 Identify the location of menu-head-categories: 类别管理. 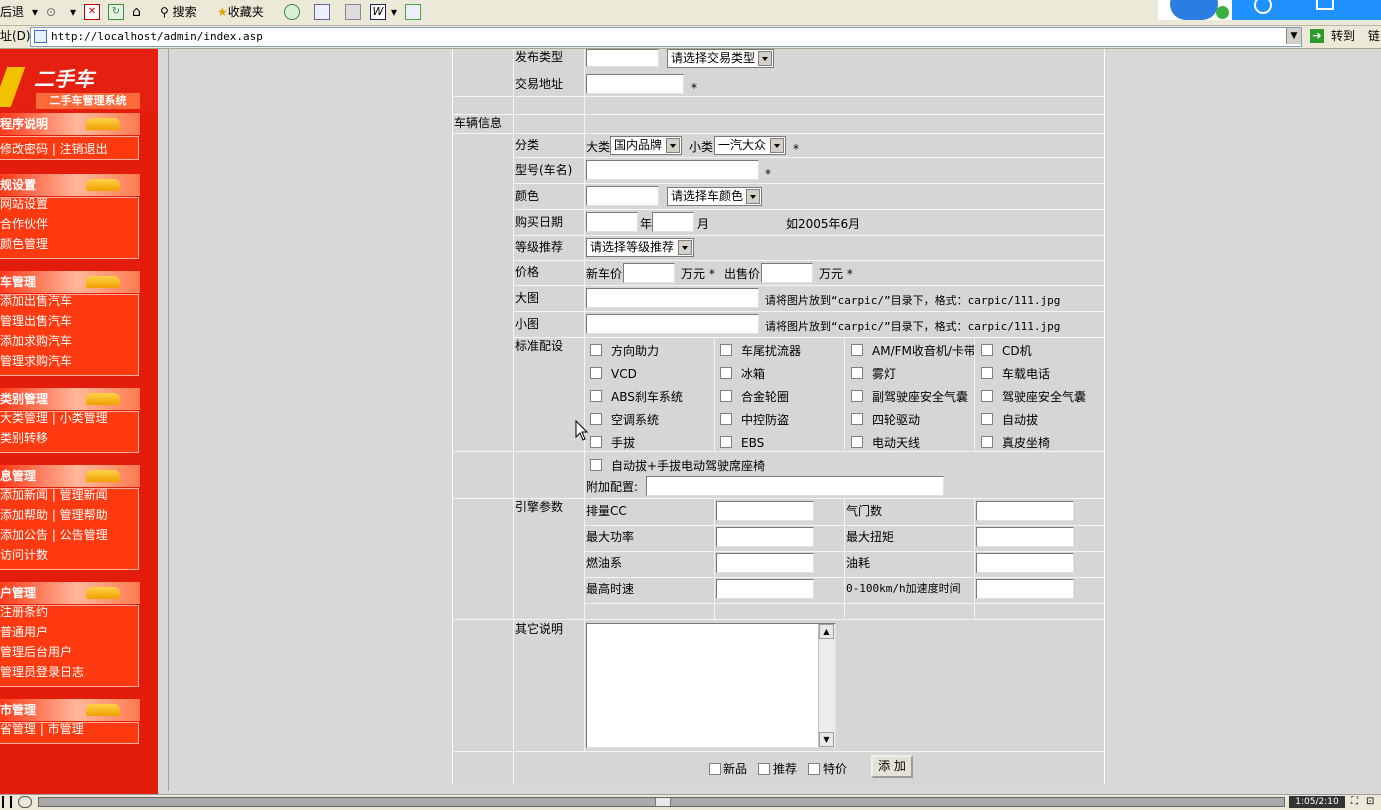
(70, 399).